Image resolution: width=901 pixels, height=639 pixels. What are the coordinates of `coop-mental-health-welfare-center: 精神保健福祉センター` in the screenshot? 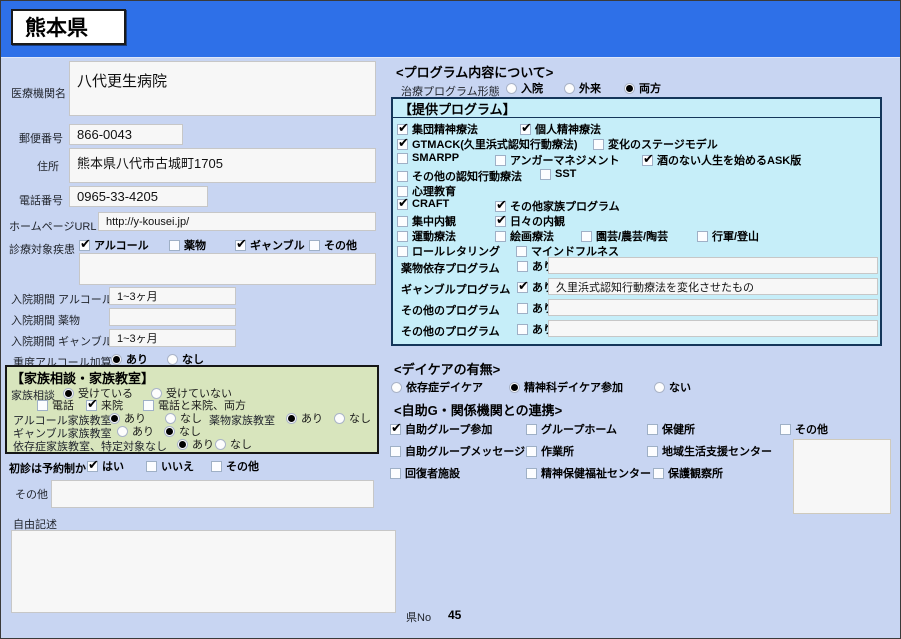 It's located at (588, 473).